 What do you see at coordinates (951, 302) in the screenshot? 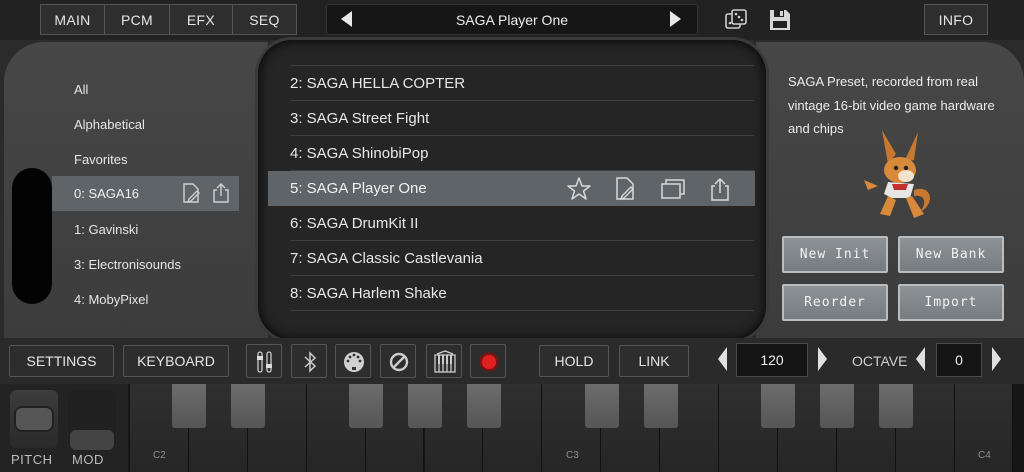
I see `import-button: Import` at bounding box center [951, 302].